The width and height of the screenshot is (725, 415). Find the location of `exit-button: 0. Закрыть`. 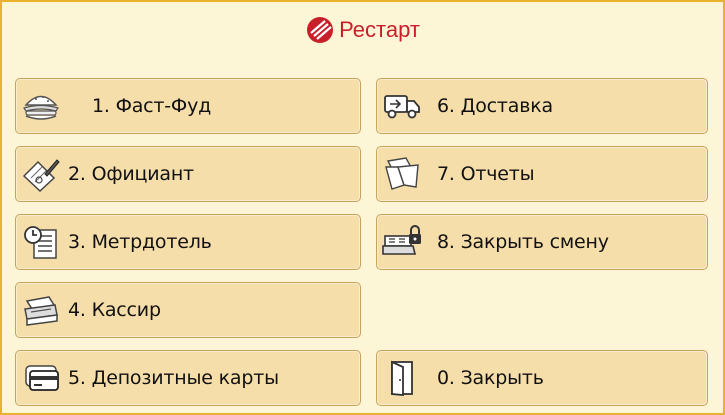

exit-button: 0. Закрыть is located at coordinates (542, 378).